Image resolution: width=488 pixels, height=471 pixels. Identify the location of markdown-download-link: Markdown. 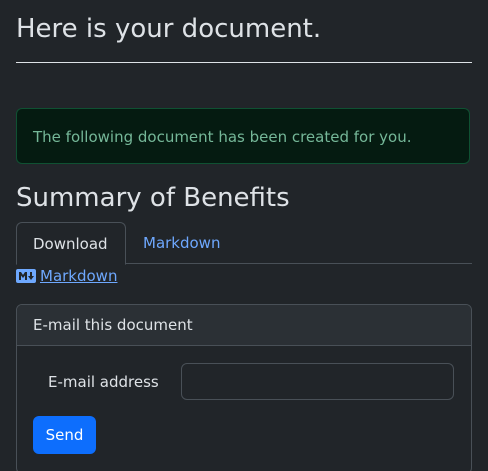
(66, 276).